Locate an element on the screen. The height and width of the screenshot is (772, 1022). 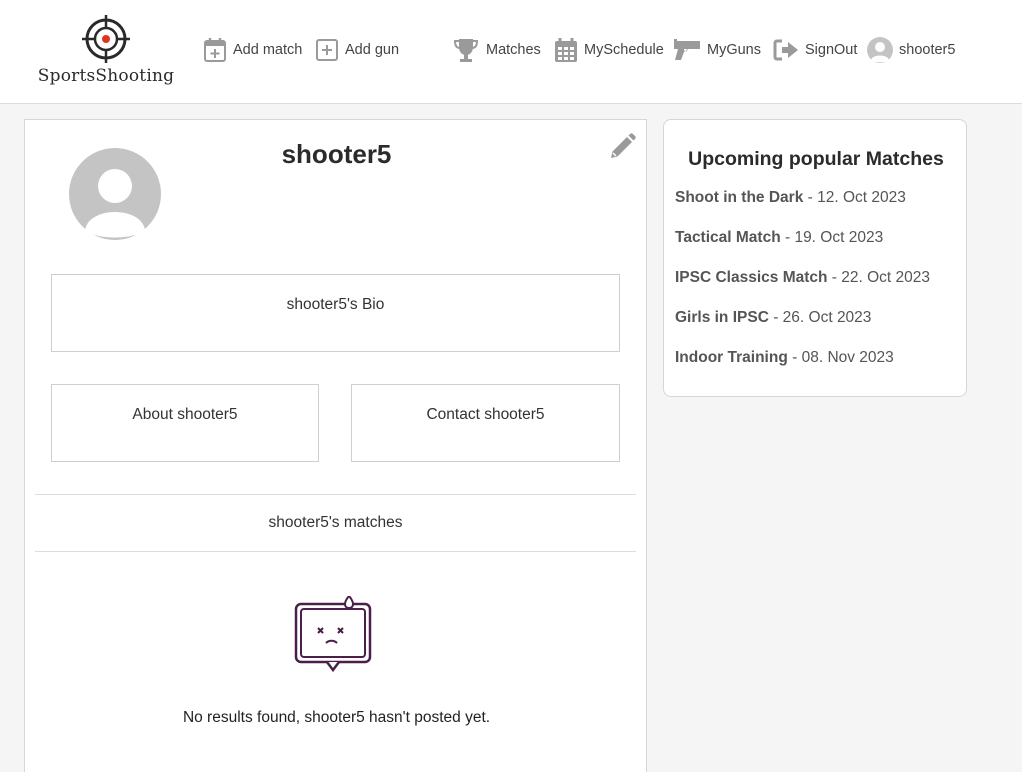
user-avatar-icon is located at coordinates (880, 50).